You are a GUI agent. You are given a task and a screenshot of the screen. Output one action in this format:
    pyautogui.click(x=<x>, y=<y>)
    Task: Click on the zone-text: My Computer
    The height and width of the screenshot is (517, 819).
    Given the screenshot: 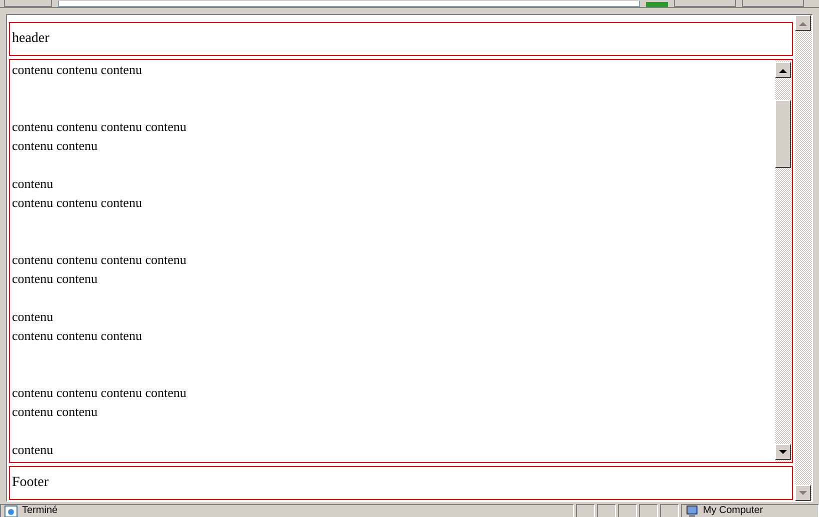 What is the action you would take?
    pyautogui.click(x=733, y=511)
    